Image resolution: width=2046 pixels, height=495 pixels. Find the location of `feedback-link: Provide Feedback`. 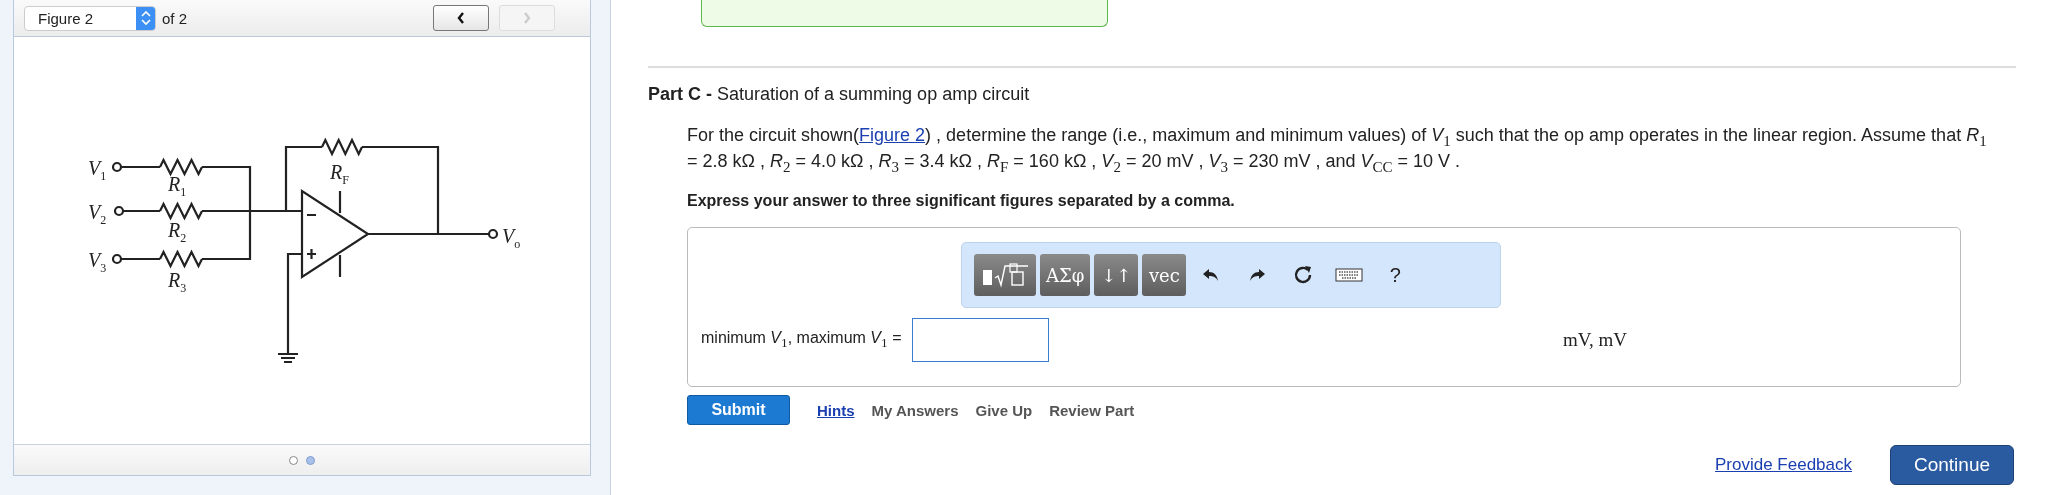

feedback-link: Provide Feedback is located at coordinates (1783, 465).